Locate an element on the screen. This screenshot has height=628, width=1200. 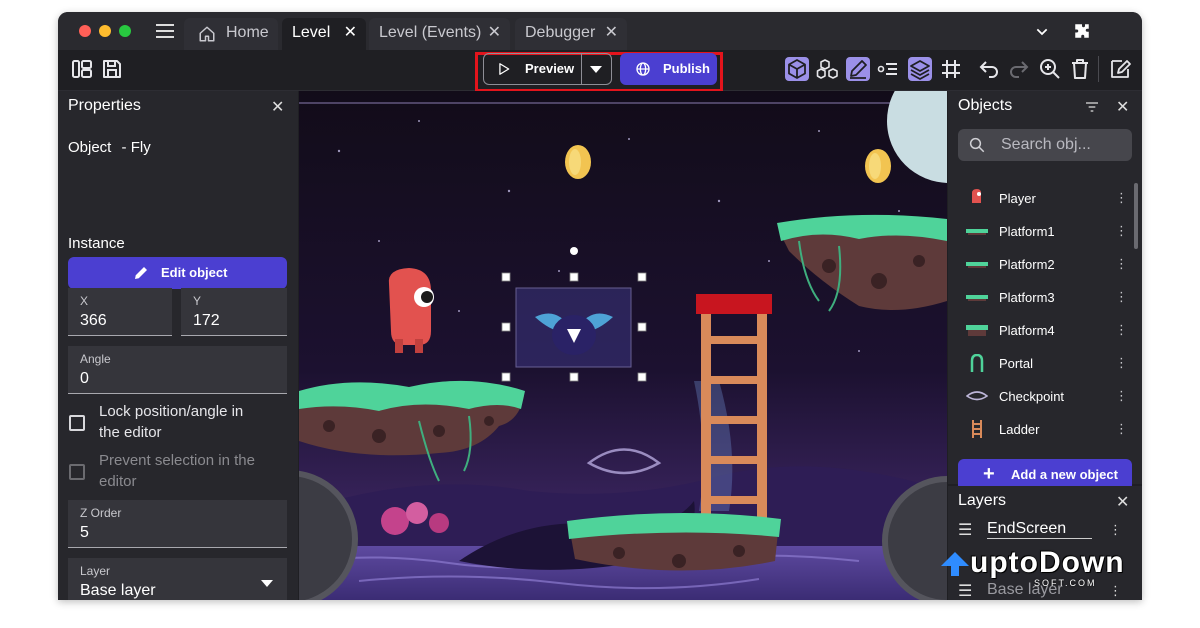
prevent-label-line-2: editor is located at coordinates (118, 481).